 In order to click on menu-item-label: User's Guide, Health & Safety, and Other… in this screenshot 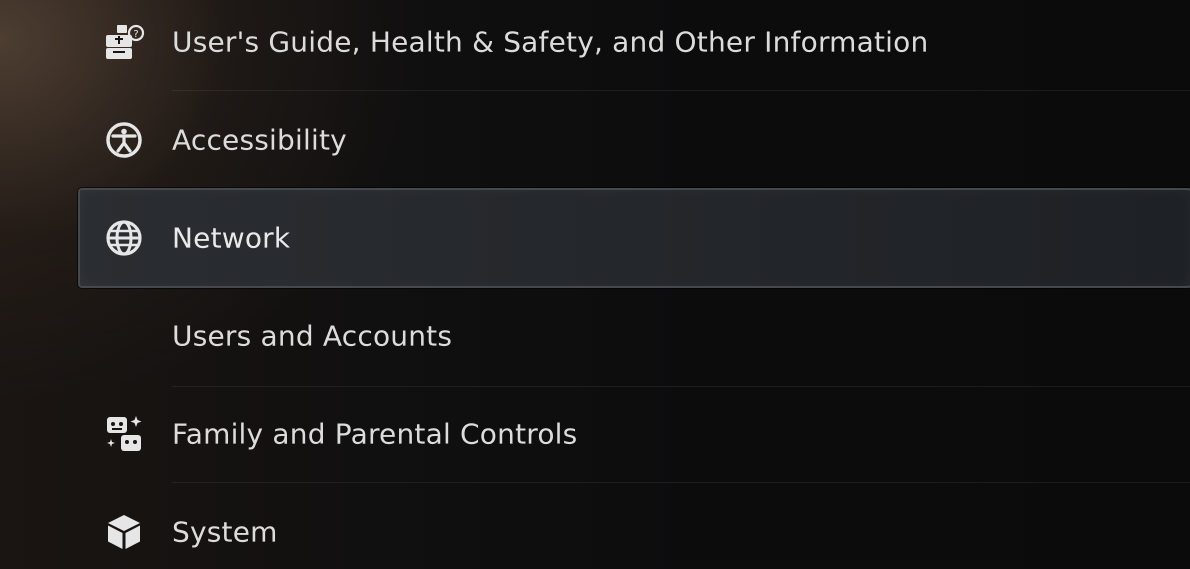, I will do `click(550, 42)`.